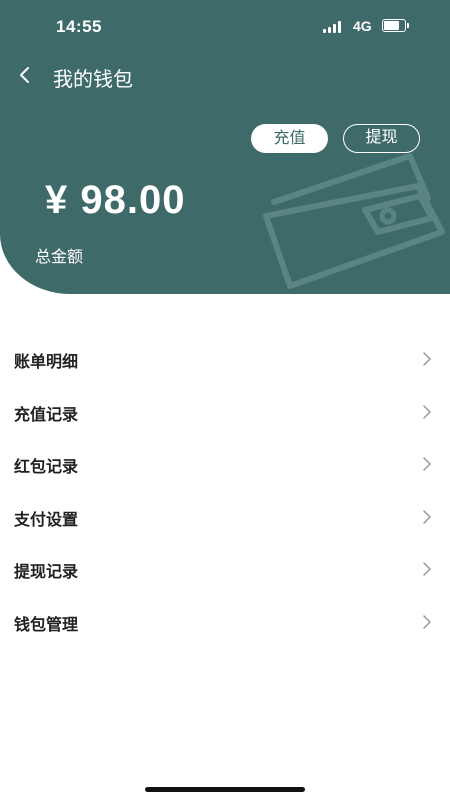 The image size is (450, 800). What do you see at coordinates (225, 621) in the screenshot?
I see `menu-item-wallet-management: 钱包管理` at bounding box center [225, 621].